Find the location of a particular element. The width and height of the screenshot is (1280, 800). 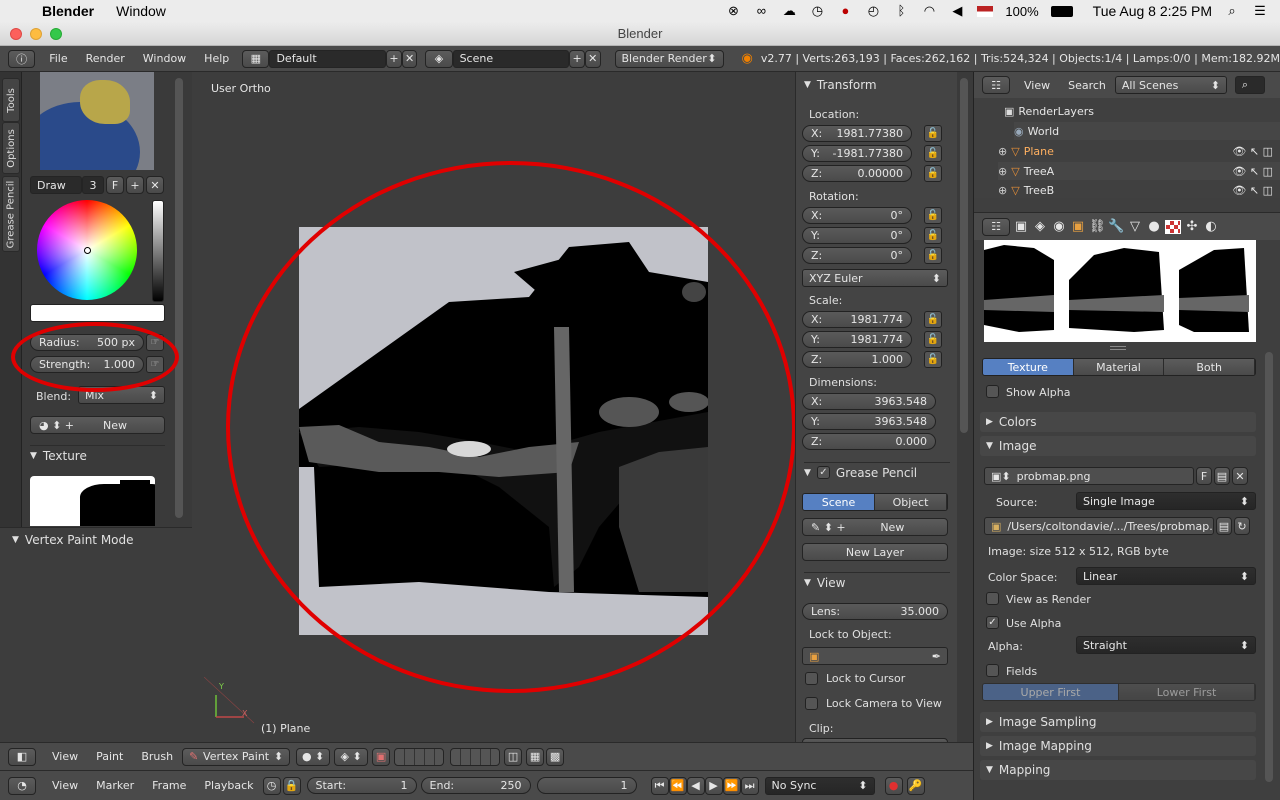

vertex-paint-mode-header: ▼ Vertex Paint Mode is located at coordinates (96, 540).